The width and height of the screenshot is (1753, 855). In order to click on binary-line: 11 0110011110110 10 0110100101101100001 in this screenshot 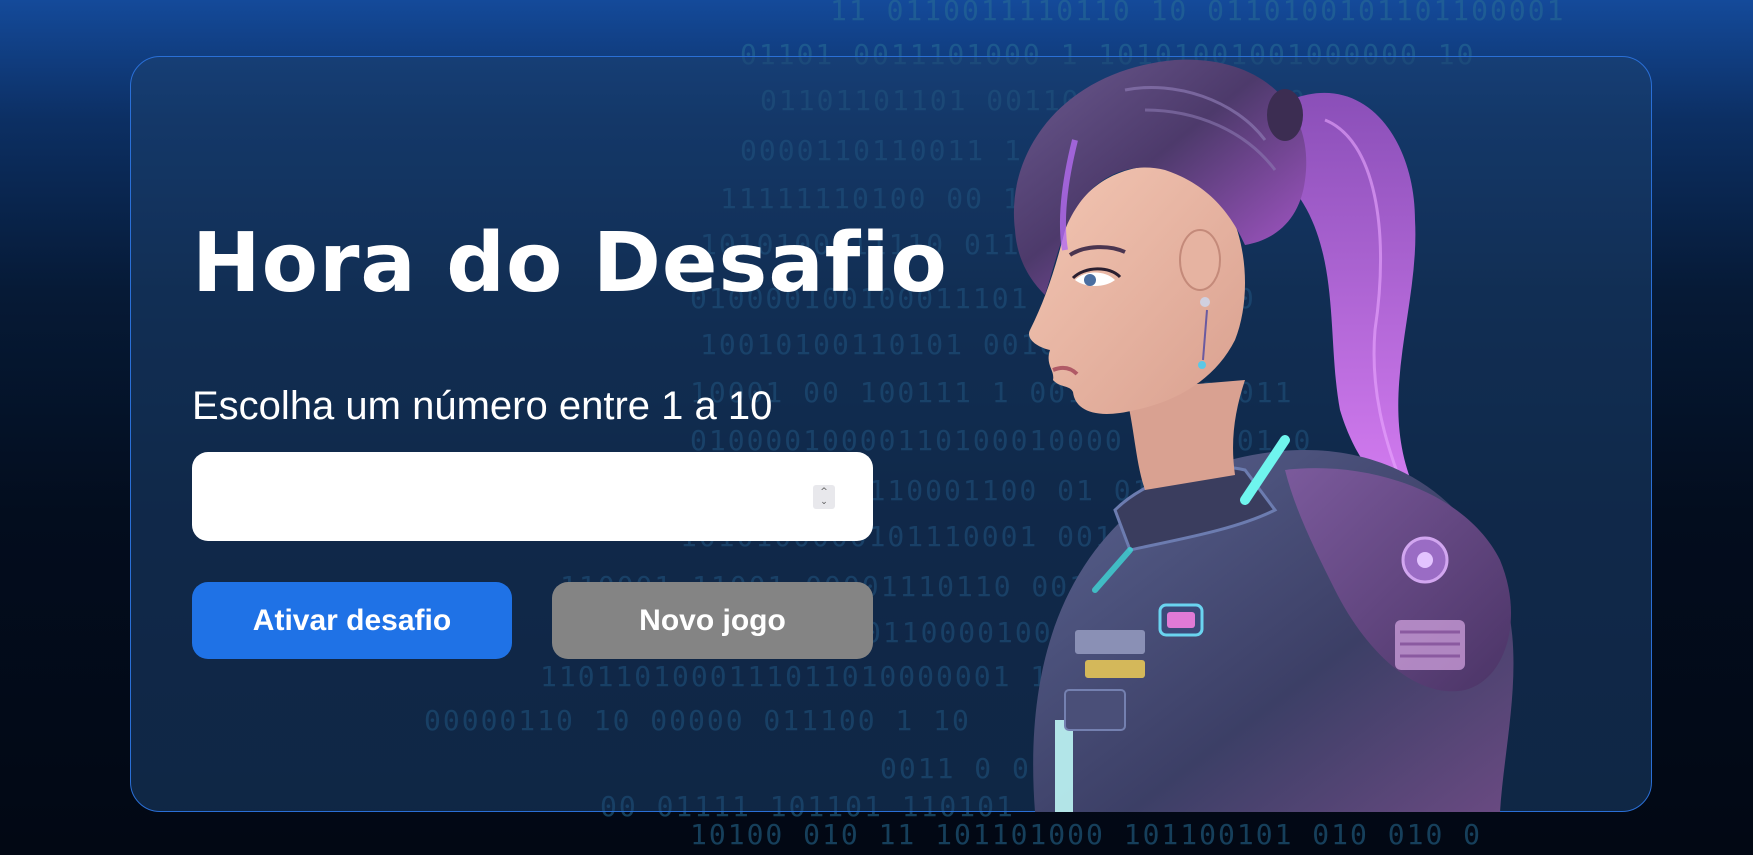, I will do `click(1198, 13)`.